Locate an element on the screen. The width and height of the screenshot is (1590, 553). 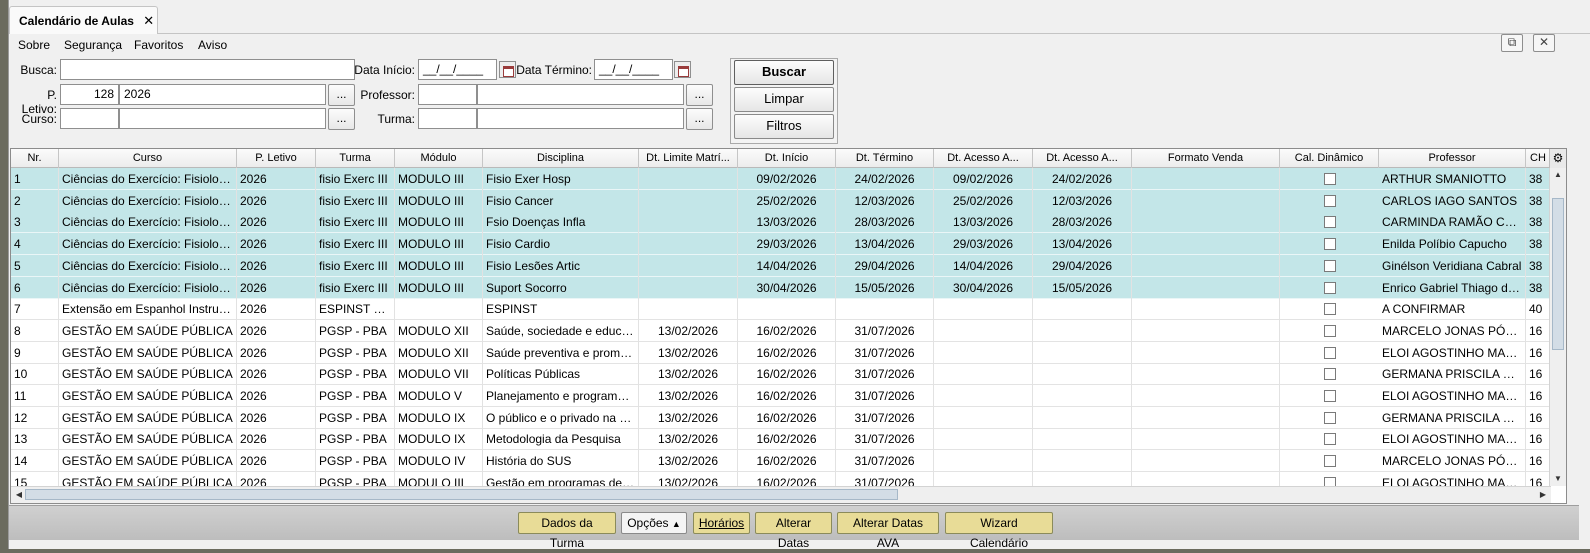
column-header: Professor is located at coordinates (1452, 158).